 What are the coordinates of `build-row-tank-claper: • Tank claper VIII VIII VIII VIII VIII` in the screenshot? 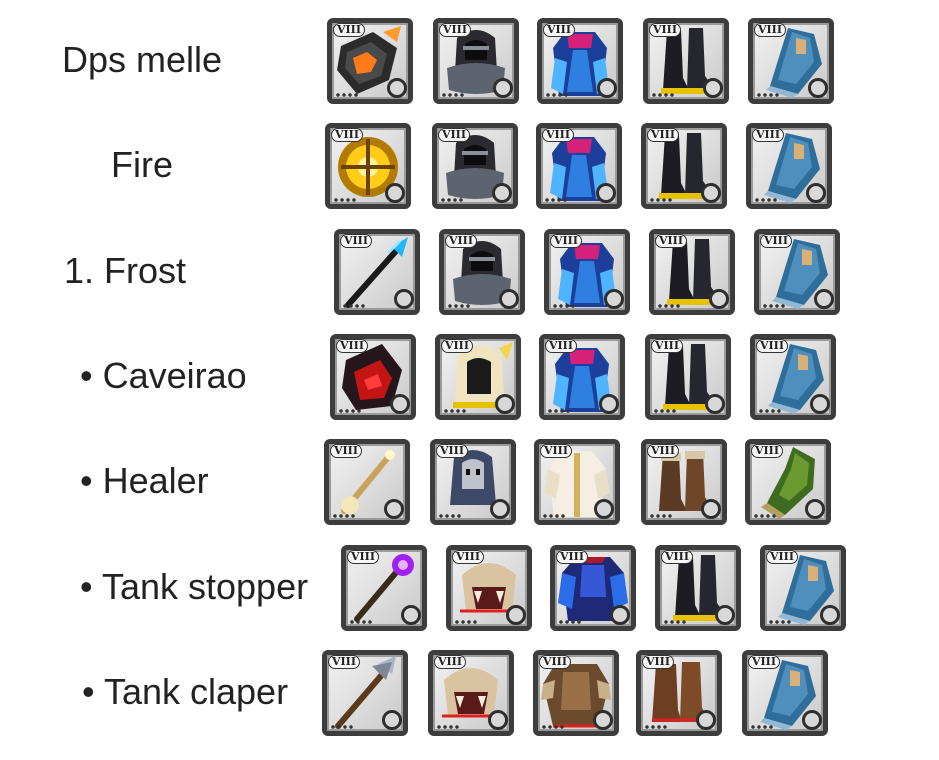 It's located at (469, 700).